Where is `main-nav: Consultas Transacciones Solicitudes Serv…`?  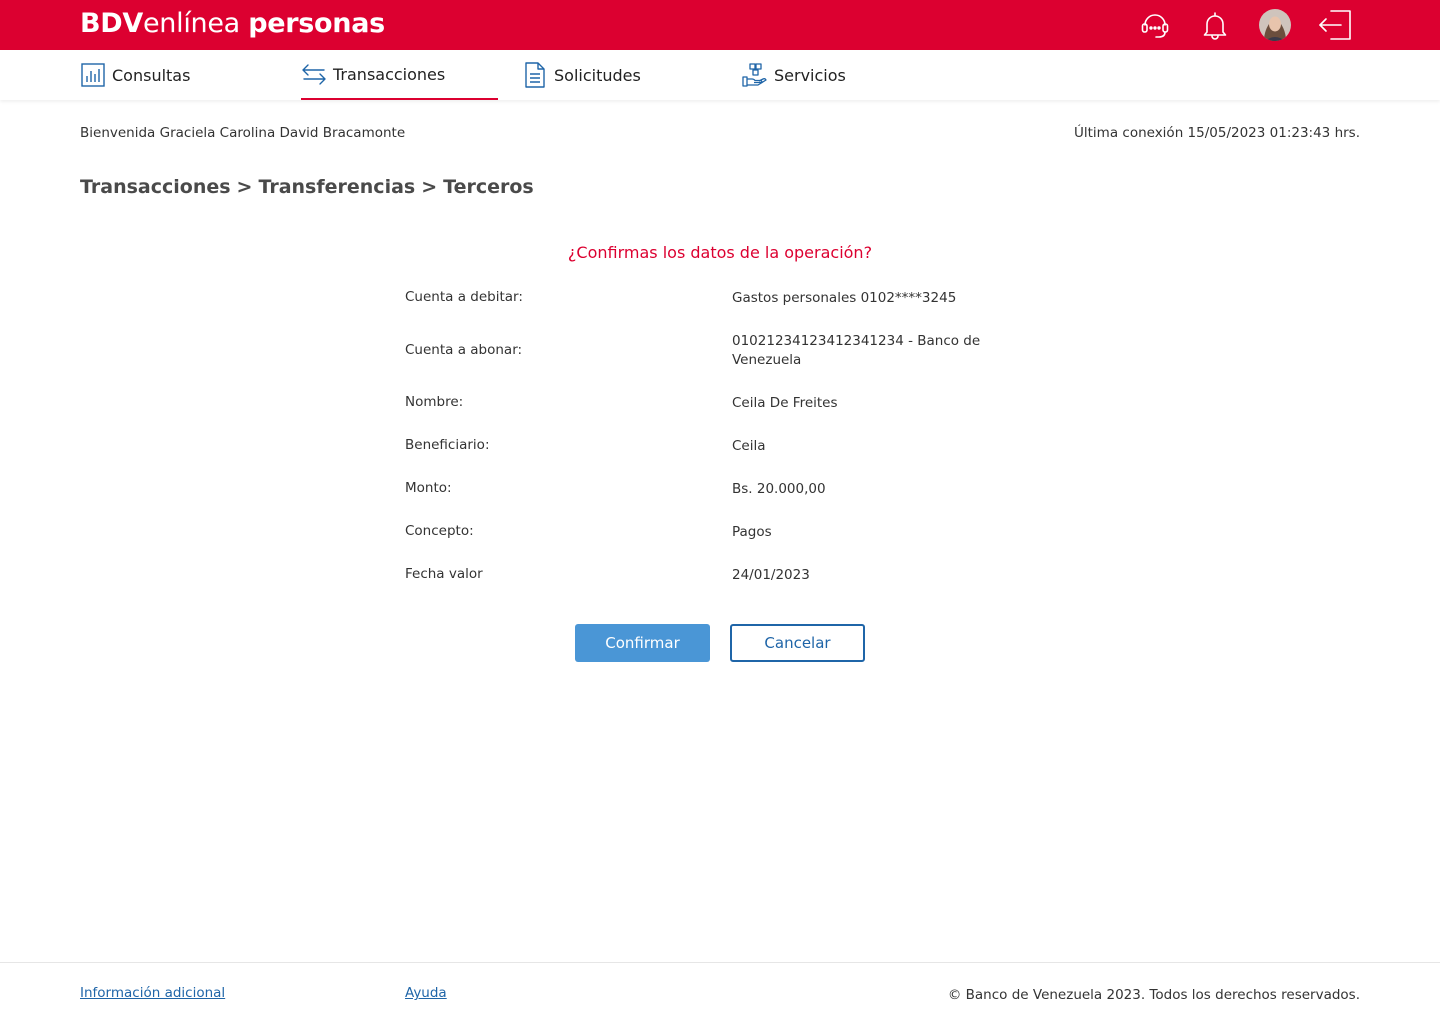
main-nav: Consultas Transacciones Solicitudes Serv… is located at coordinates (720, 75).